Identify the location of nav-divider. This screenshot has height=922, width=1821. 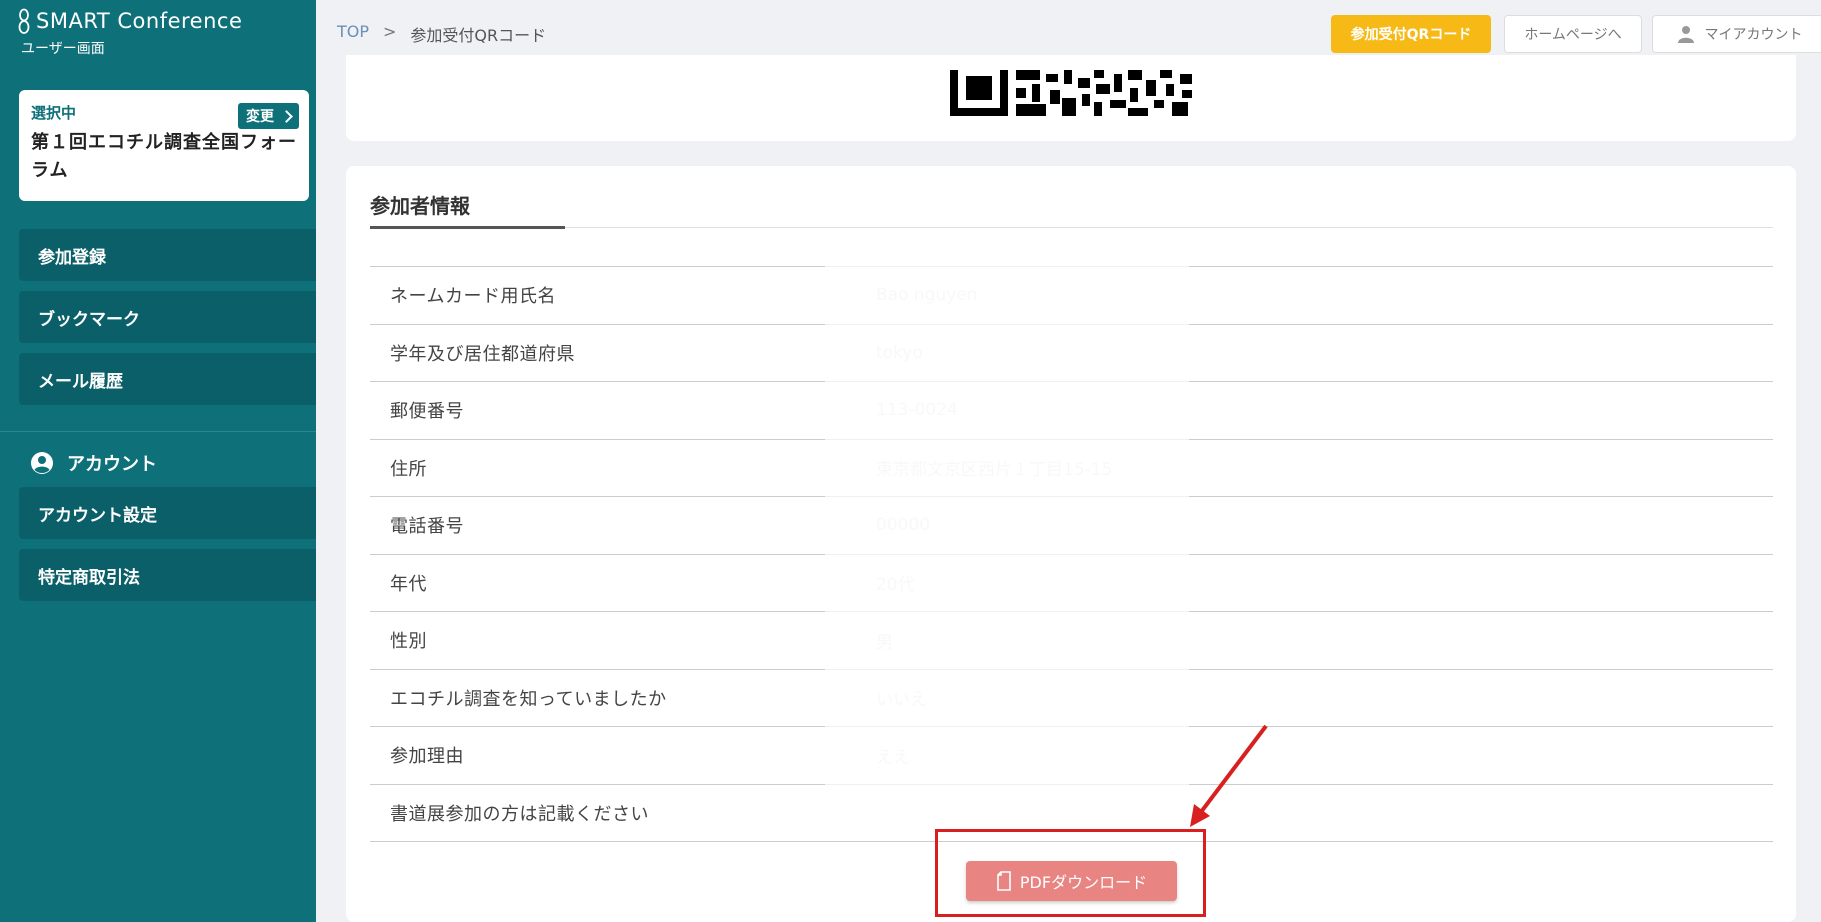
(158, 431).